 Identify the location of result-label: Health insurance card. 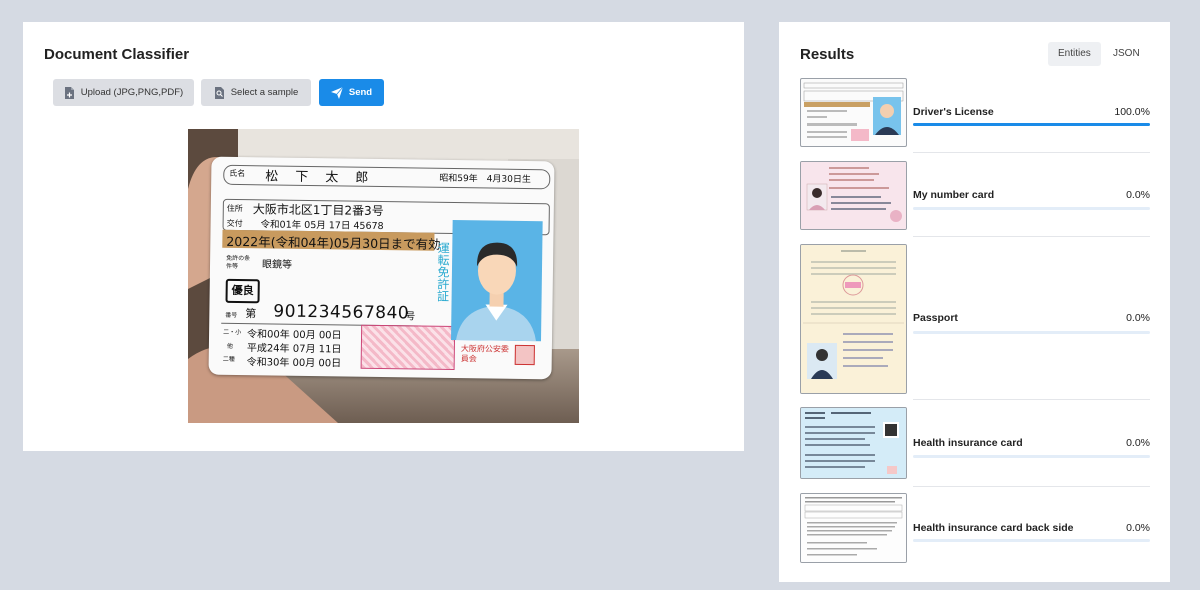
(968, 443).